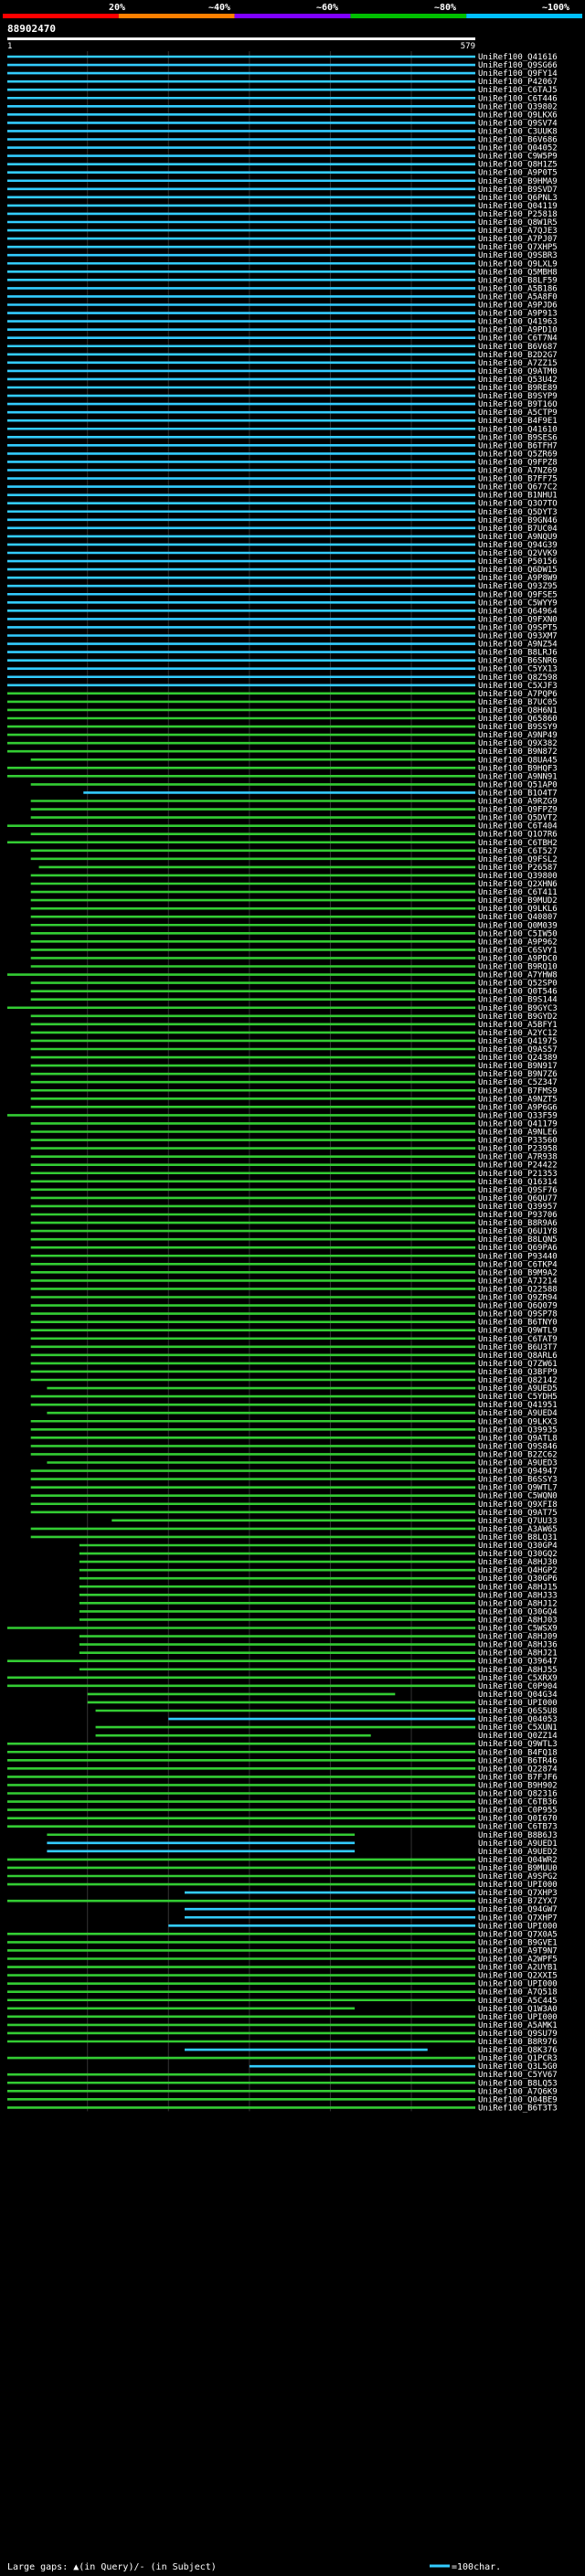  What do you see at coordinates (283, 396) in the screenshot?
I see `alignment-row: UniRef100_B9SYP9` at bounding box center [283, 396].